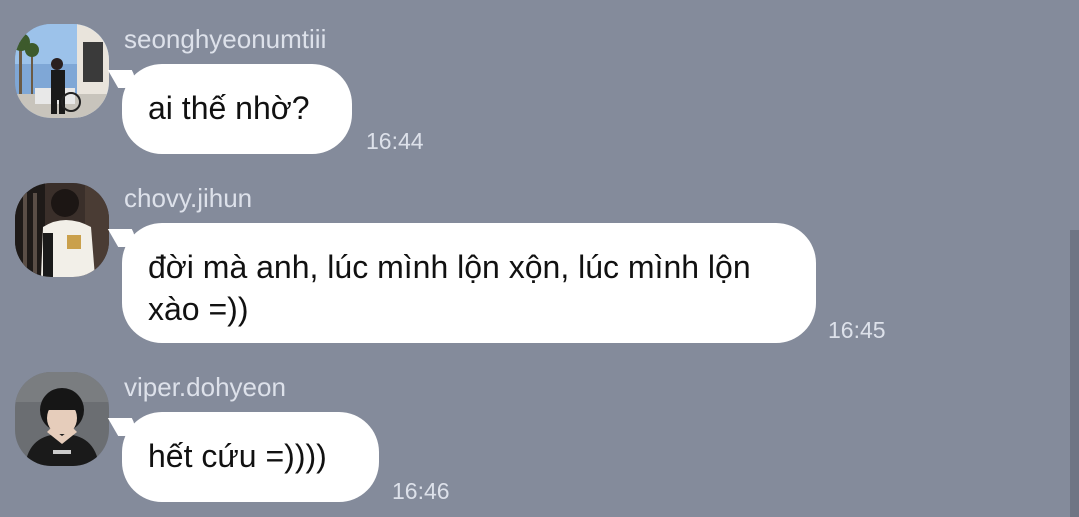 This screenshot has width=1079, height=517. I want to click on username: seonghyeonumtiii, so click(225, 39).